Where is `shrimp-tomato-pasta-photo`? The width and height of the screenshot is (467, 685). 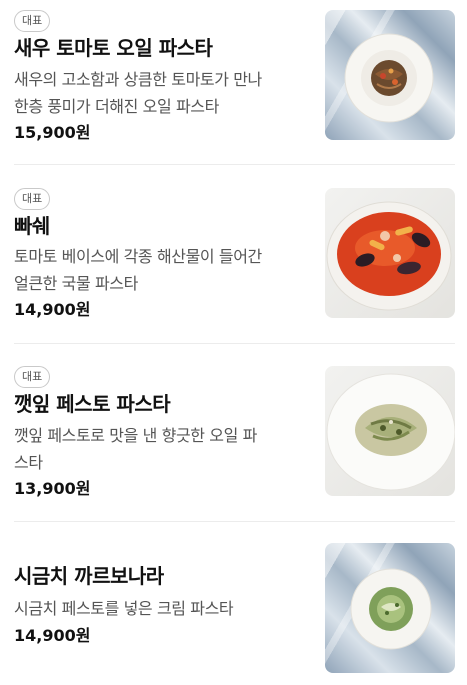
shrimp-tomato-pasta-photo is located at coordinates (390, 75).